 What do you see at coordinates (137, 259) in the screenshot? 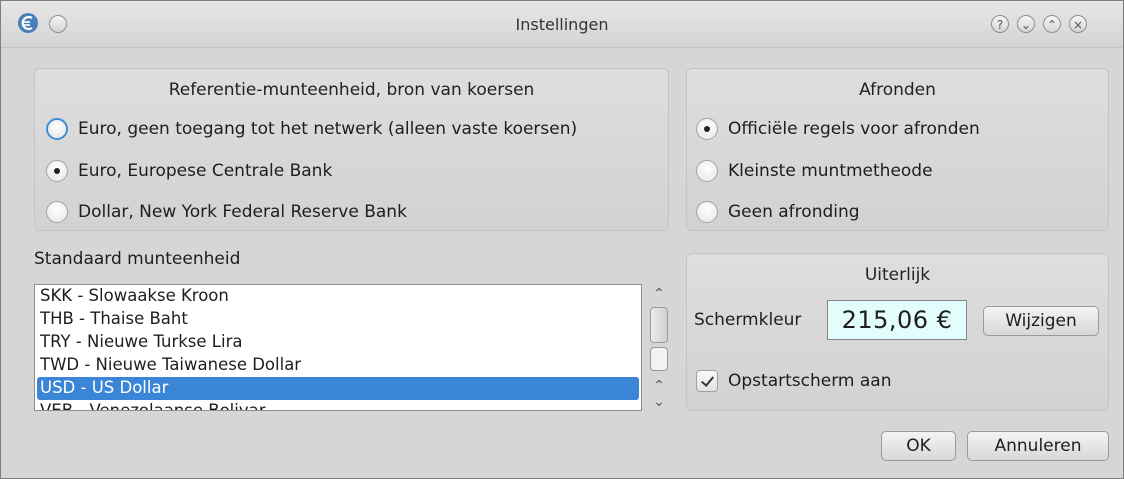
I see `default-currency-label: Standaard munteenheid` at bounding box center [137, 259].